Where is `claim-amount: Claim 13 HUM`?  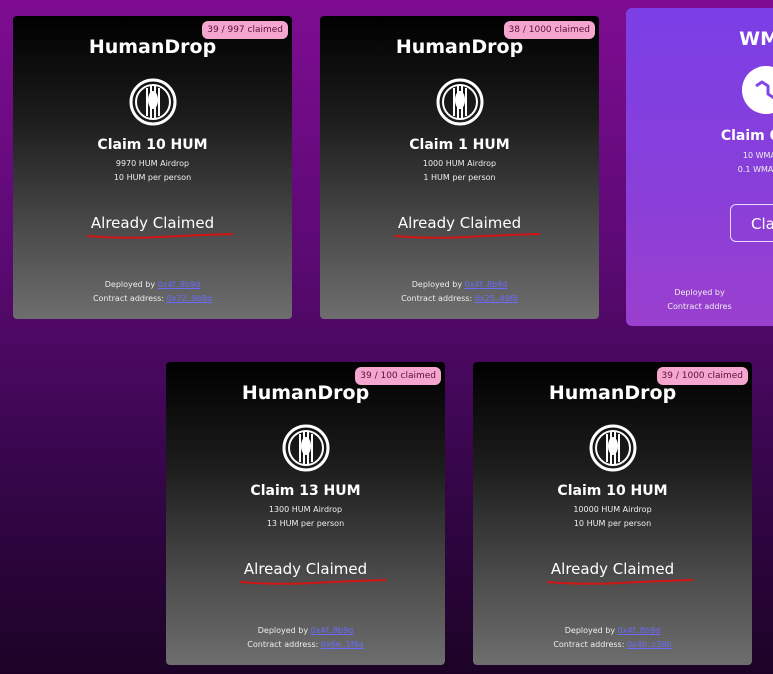 claim-amount: Claim 13 HUM is located at coordinates (305, 491).